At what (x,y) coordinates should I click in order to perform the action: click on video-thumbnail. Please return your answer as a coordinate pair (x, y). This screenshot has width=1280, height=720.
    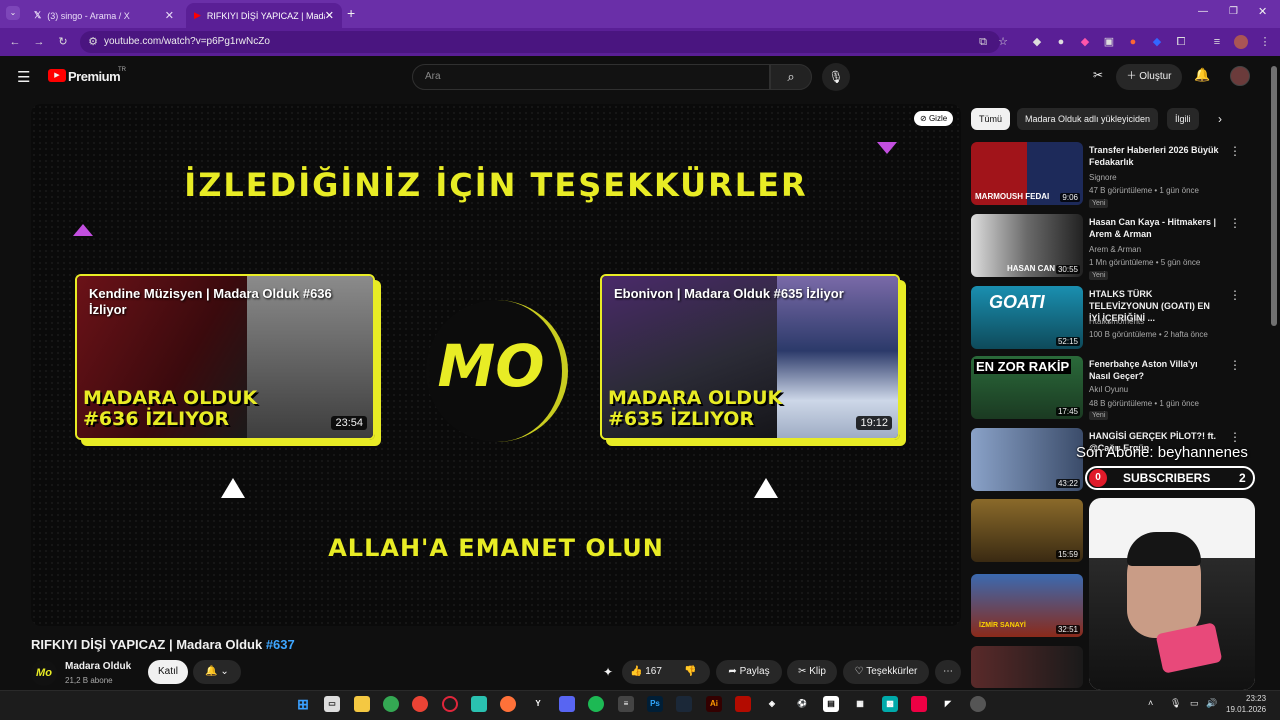
    Looking at the image, I should click on (1027, 667).